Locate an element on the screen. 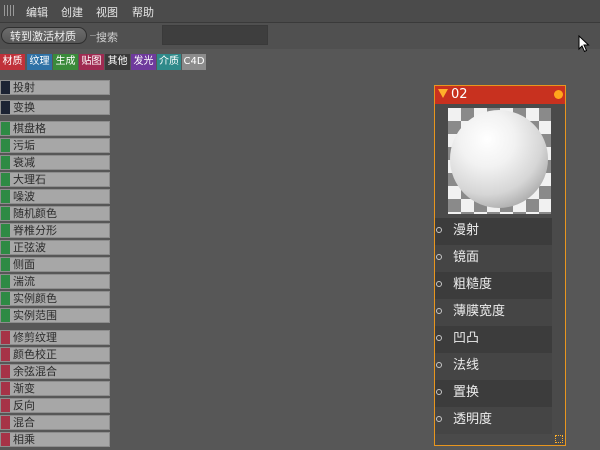 Image resolution: width=600 pixels, height=450 pixels. list-item-label: 余弦混合 is located at coordinates (35, 371).